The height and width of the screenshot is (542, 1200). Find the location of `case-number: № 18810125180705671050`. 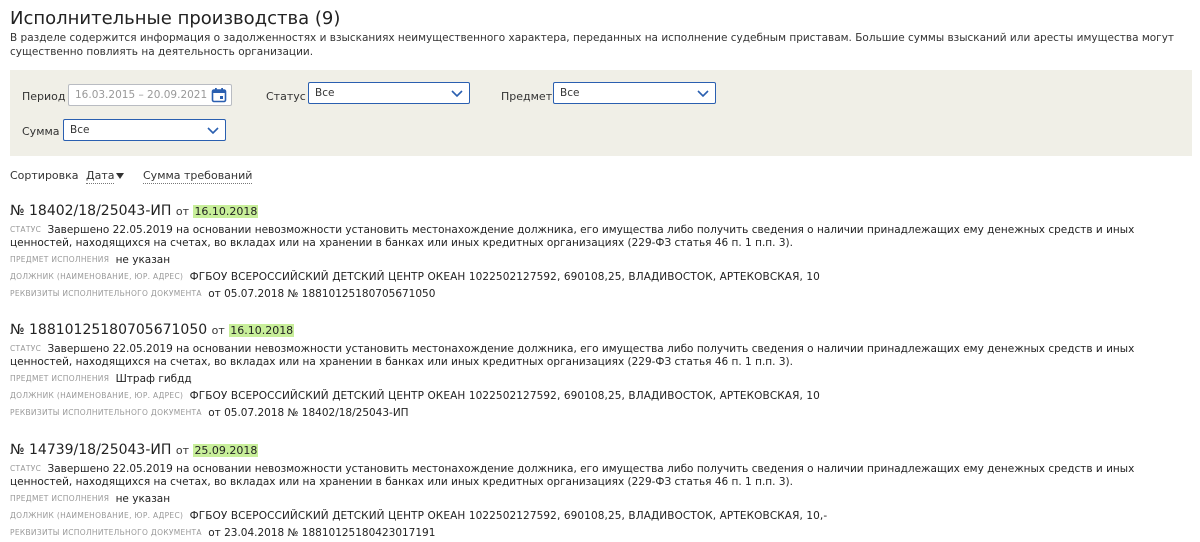

case-number: № 18810125180705671050 is located at coordinates (108, 330).